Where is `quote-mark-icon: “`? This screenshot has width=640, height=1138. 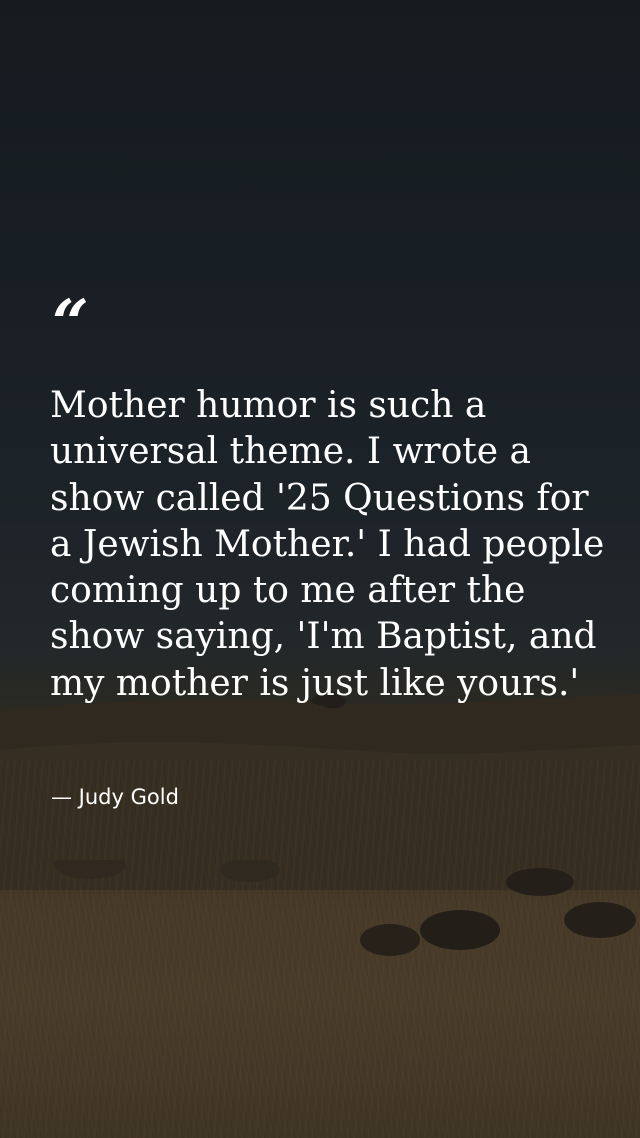 quote-mark-icon: “ is located at coordinates (70, 323).